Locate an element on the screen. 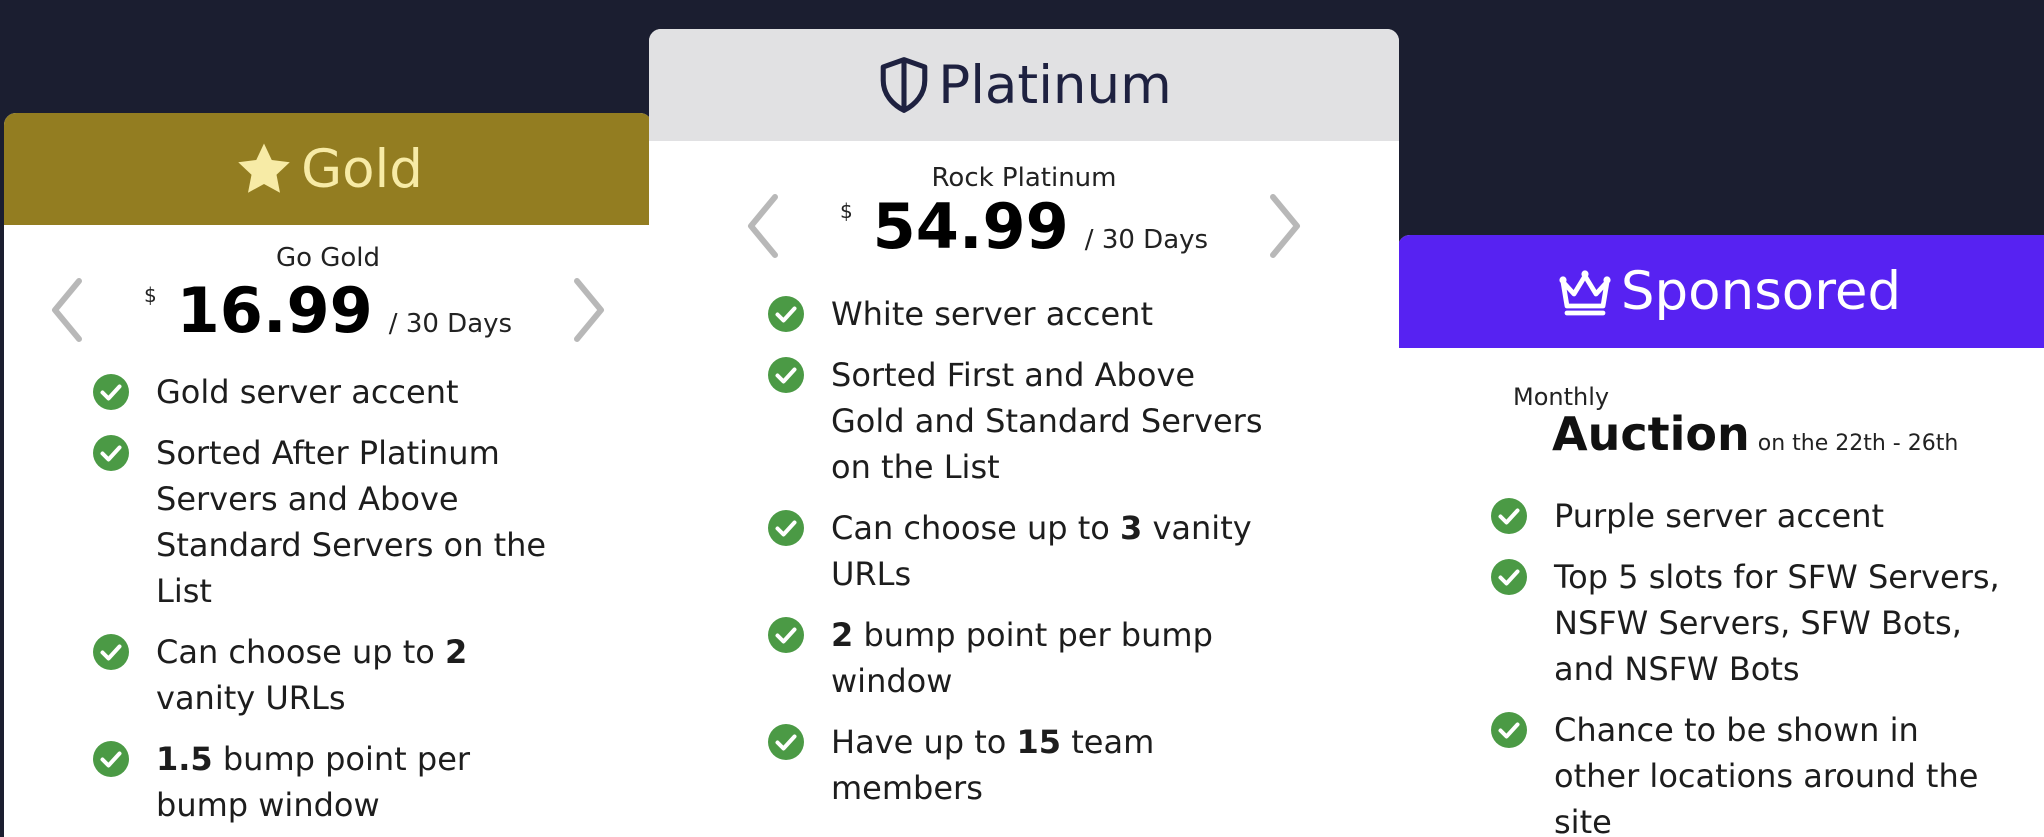  star-icon is located at coordinates (264, 168).